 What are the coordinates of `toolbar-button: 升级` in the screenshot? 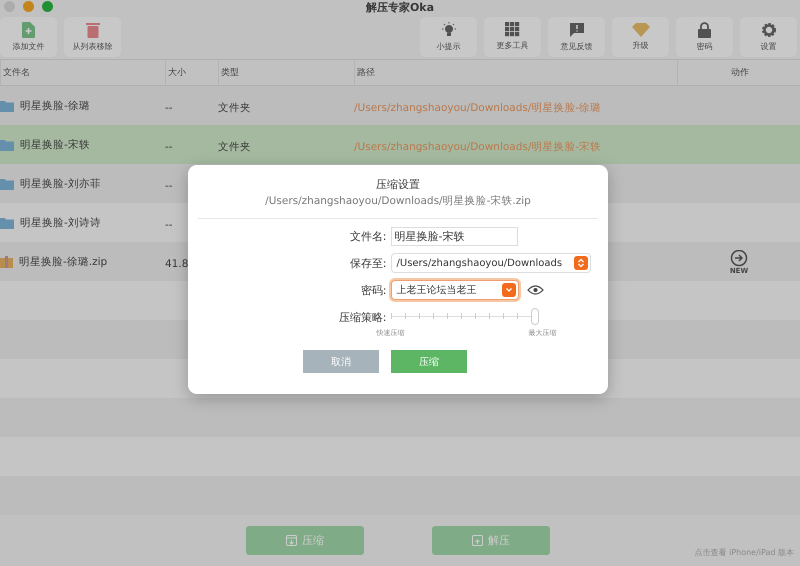 It's located at (640, 36).